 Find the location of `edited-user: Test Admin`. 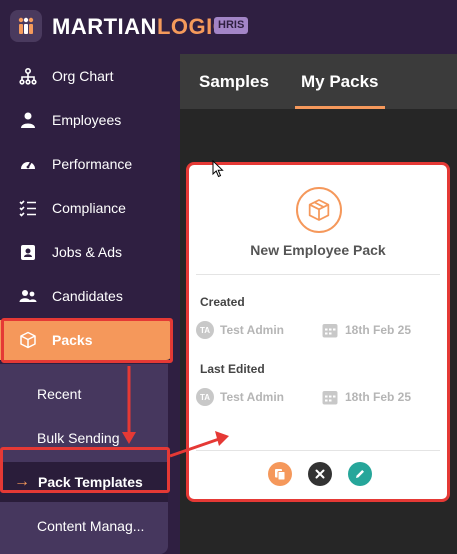

edited-user: Test Admin is located at coordinates (252, 397).